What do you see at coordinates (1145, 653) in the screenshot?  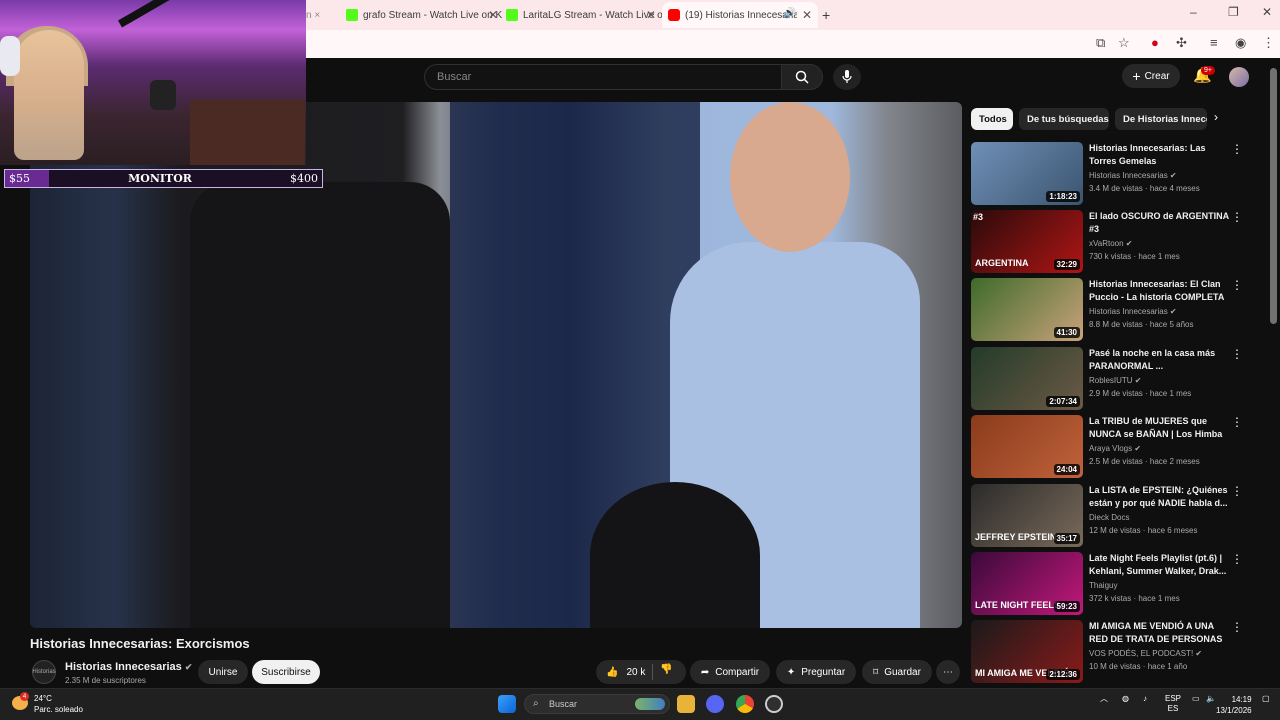 I see `recommendation-channel: VOS PODÉS, EL PODCAST! ✔` at bounding box center [1145, 653].